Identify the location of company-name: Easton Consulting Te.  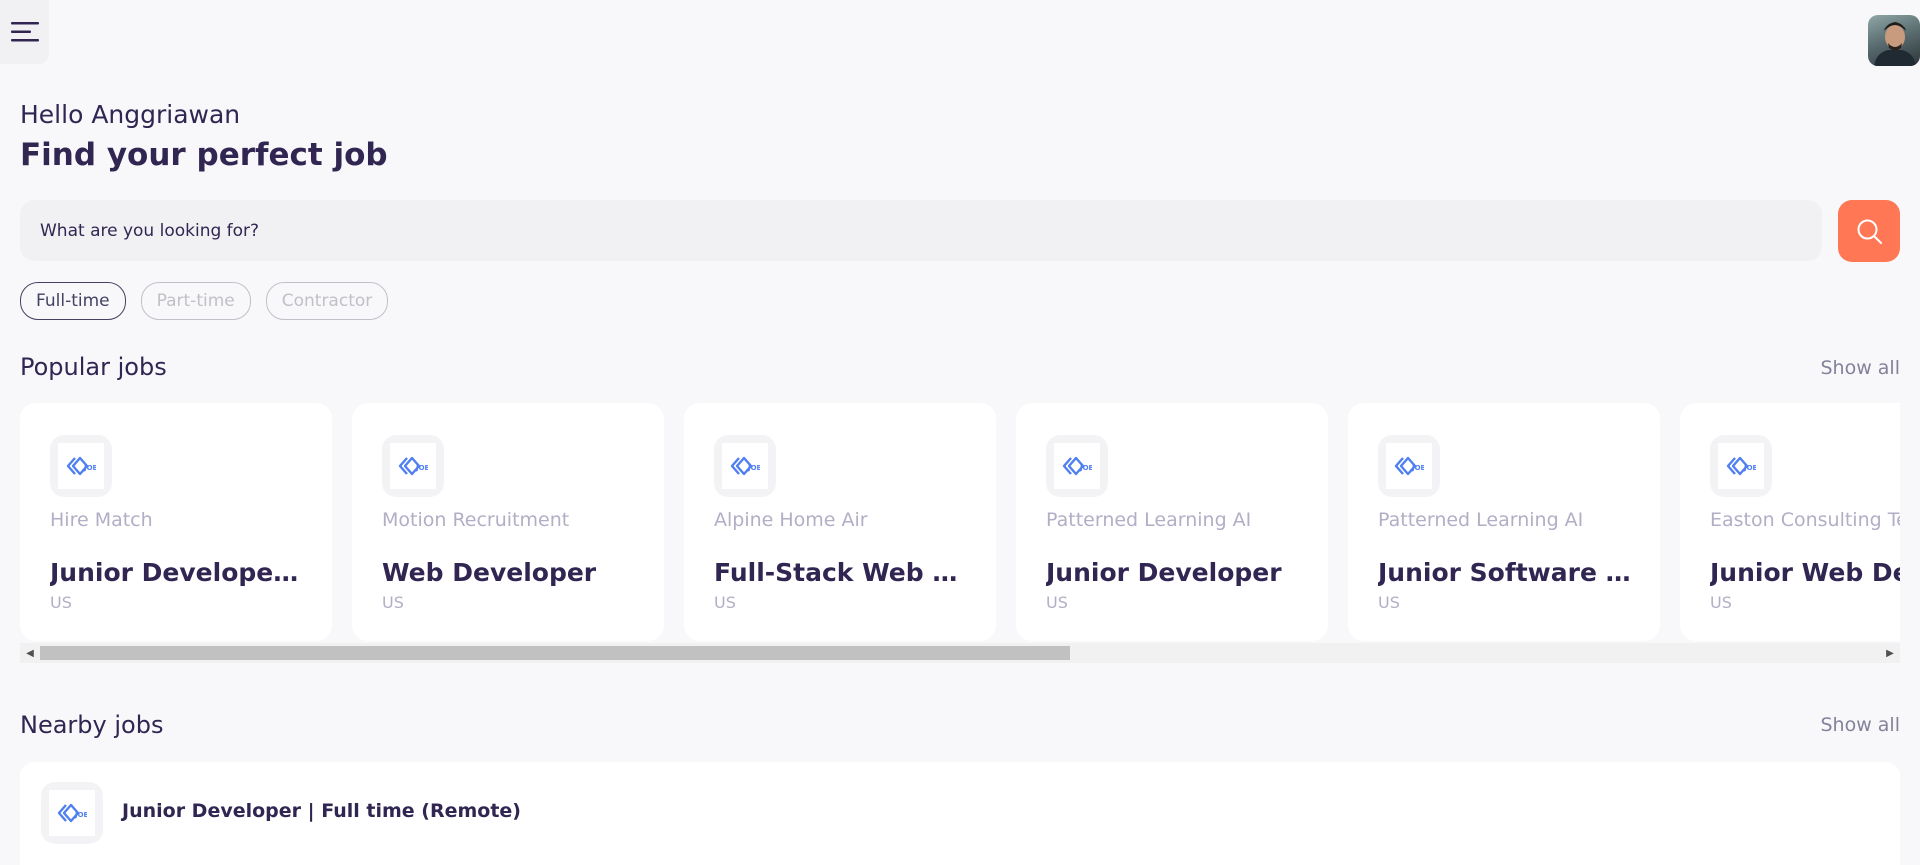
(1805, 520).